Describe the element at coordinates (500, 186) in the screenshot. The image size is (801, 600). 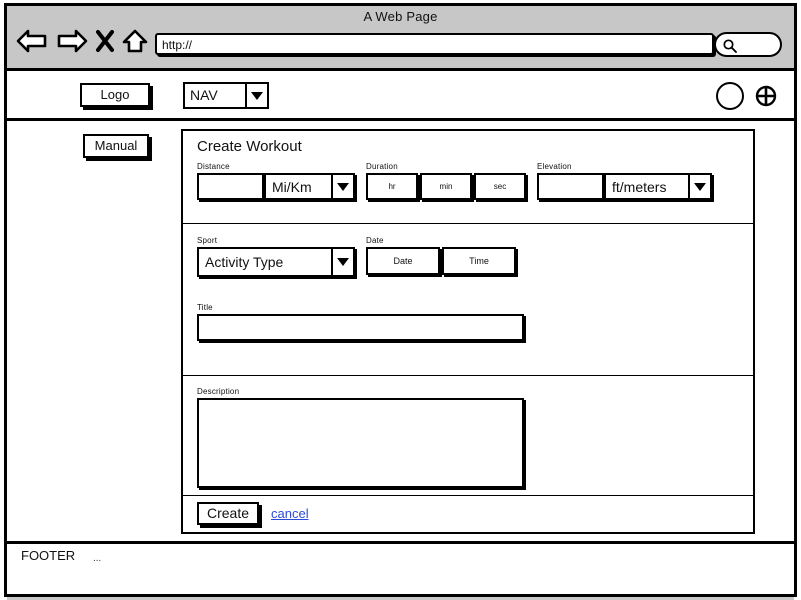
I see `duration-seconds-input: sec` at that location.